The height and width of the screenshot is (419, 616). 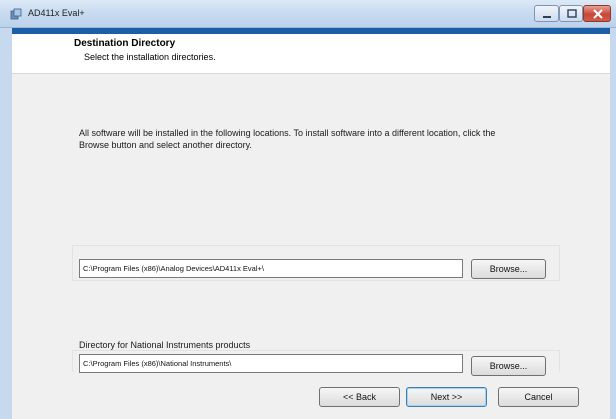 What do you see at coordinates (359, 397) in the screenshot?
I see `back-button: << Back` at bounding box center [359, 397].